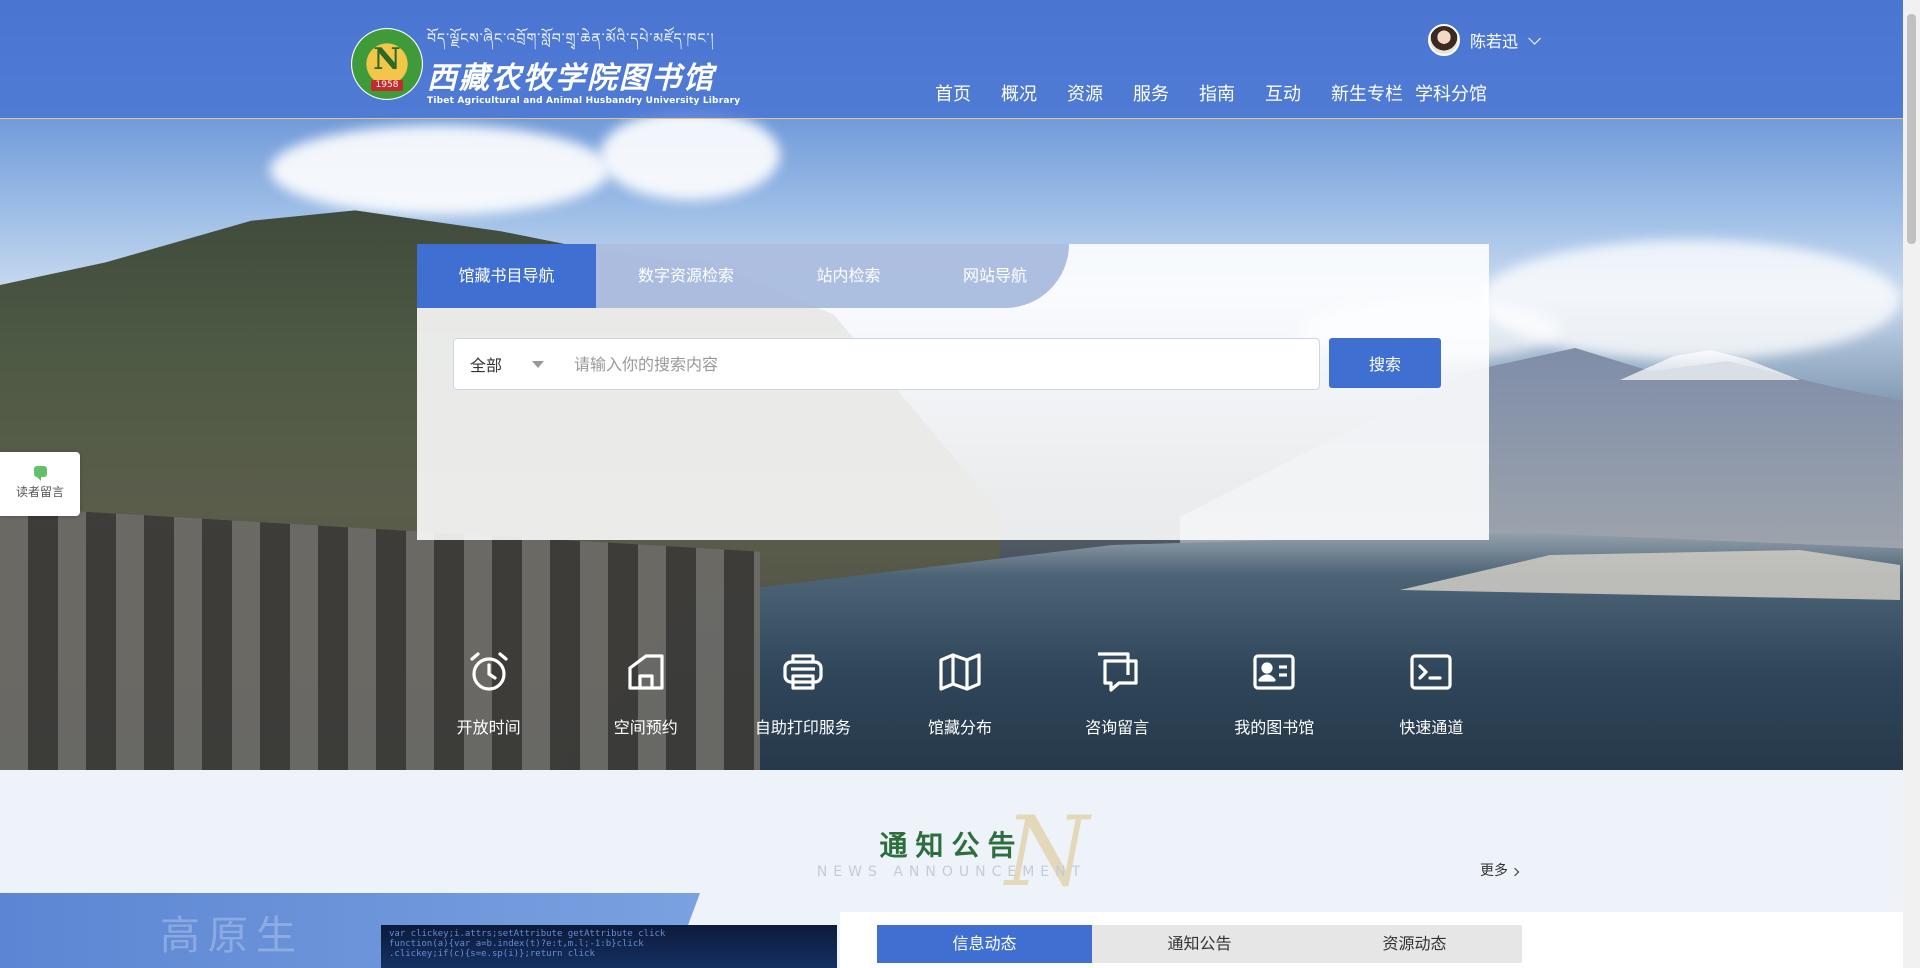 The height and width of the screenshot is (968, 1920). I want to click on user-name: 陈若迅, so click(1494, 41).